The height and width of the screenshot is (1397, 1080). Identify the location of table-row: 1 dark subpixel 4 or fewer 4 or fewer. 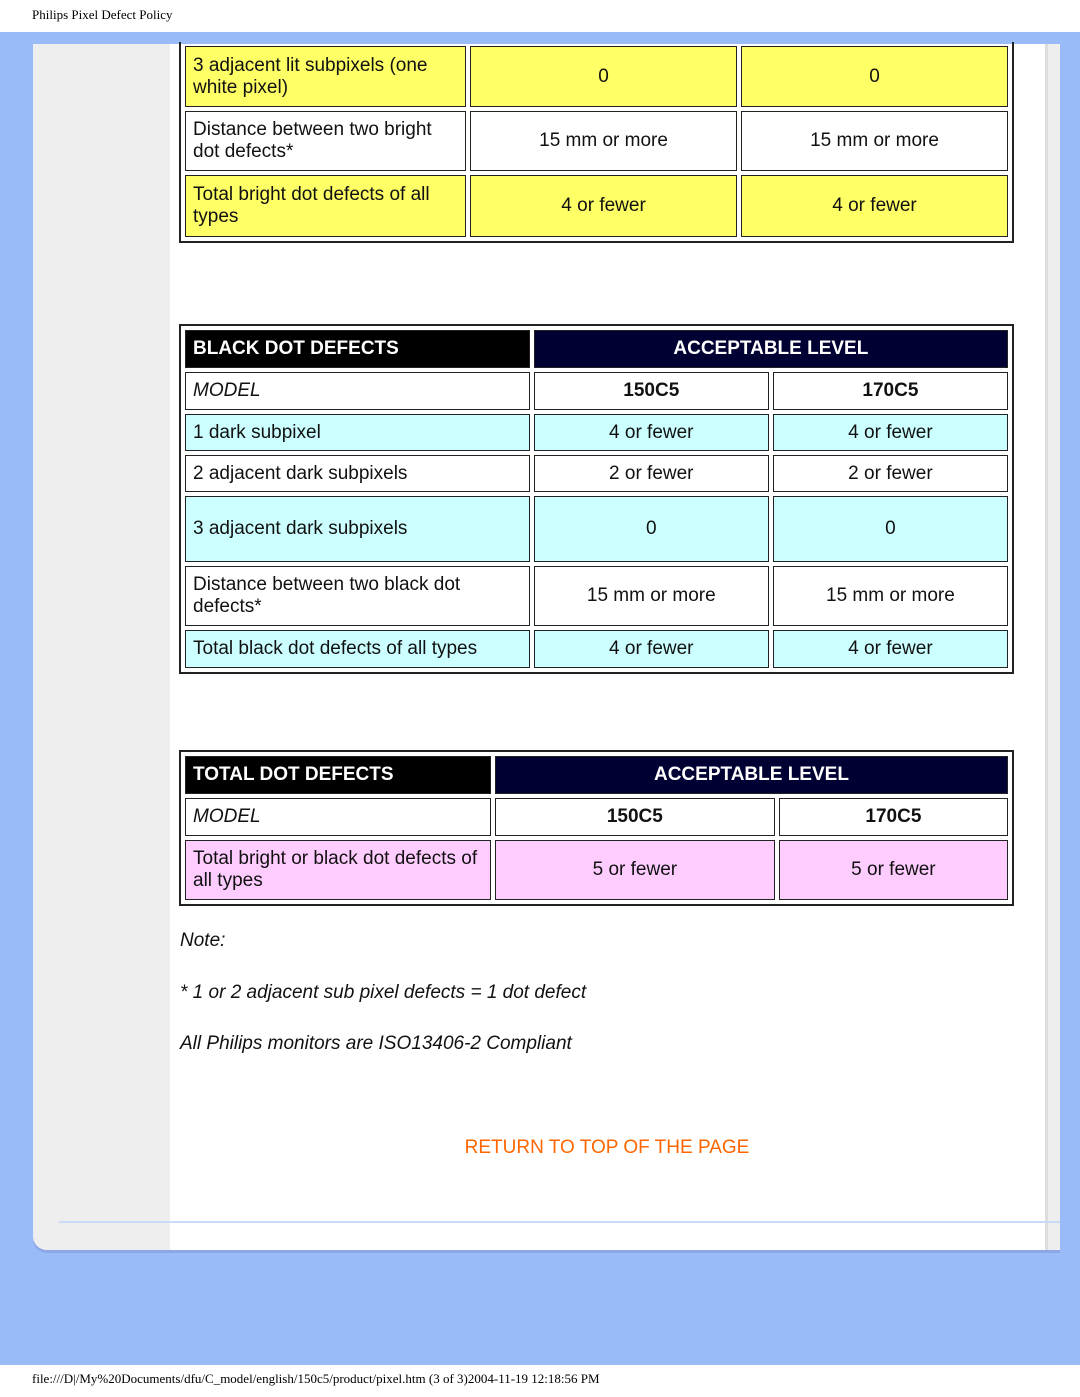
(596, 432).